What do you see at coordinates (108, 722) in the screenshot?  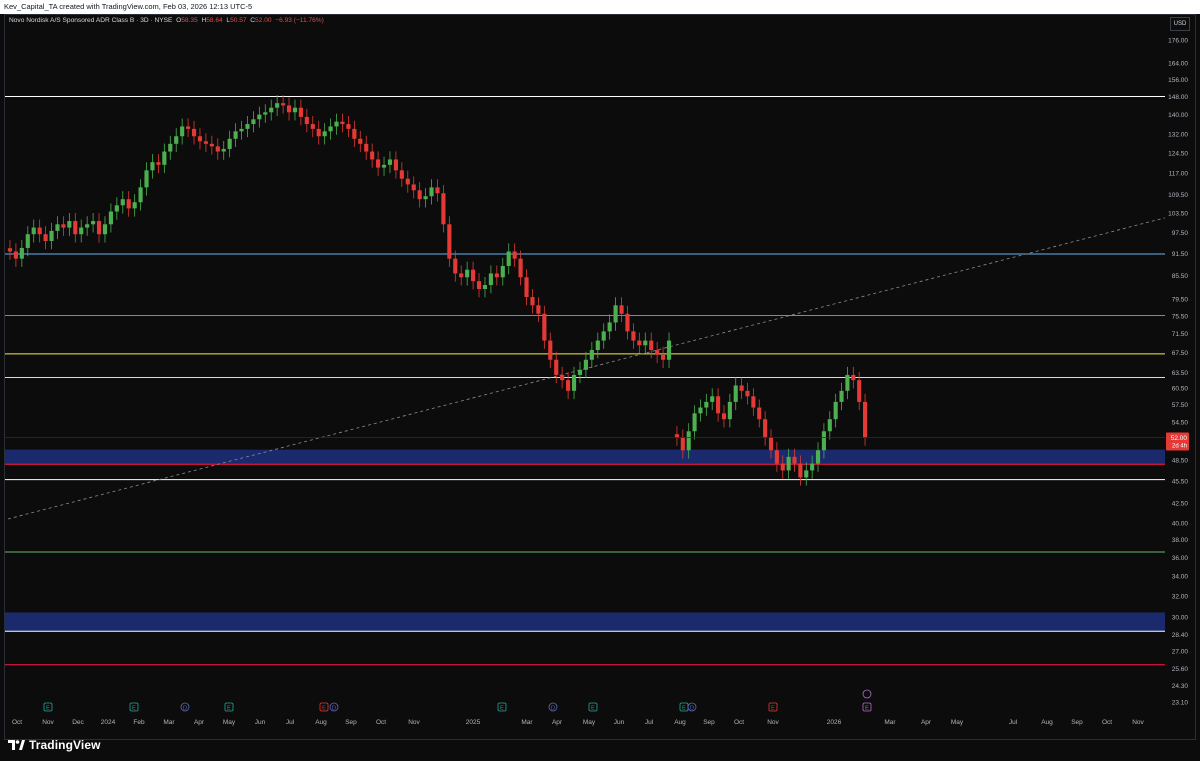 I see `x-axis-tick-label: 2024` at bounding box center [108, 722].